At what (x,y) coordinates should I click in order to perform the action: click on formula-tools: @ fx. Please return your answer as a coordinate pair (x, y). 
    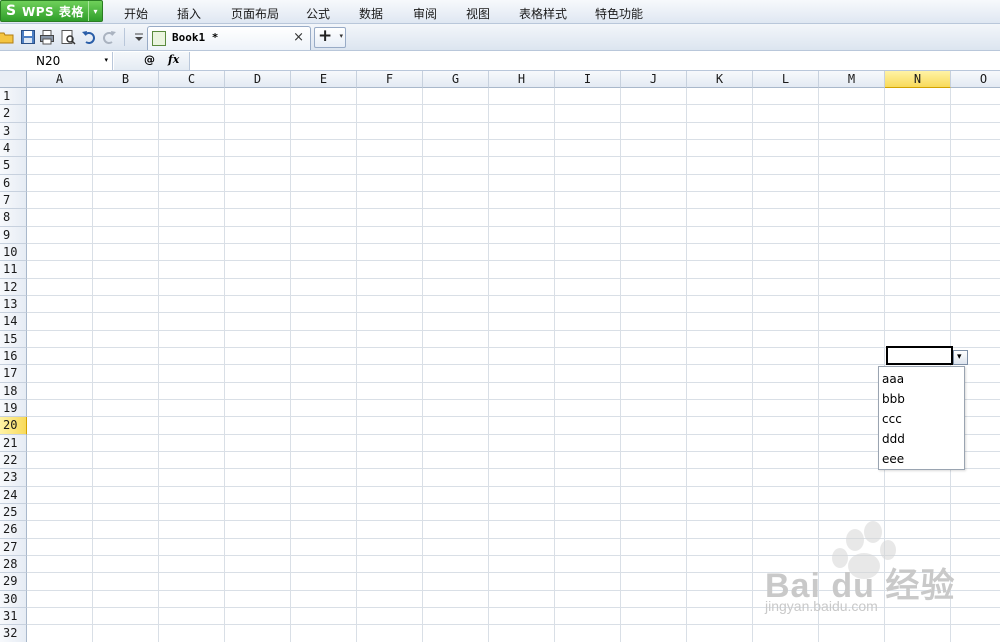
    Looking at the image, I should click on (152, 61).